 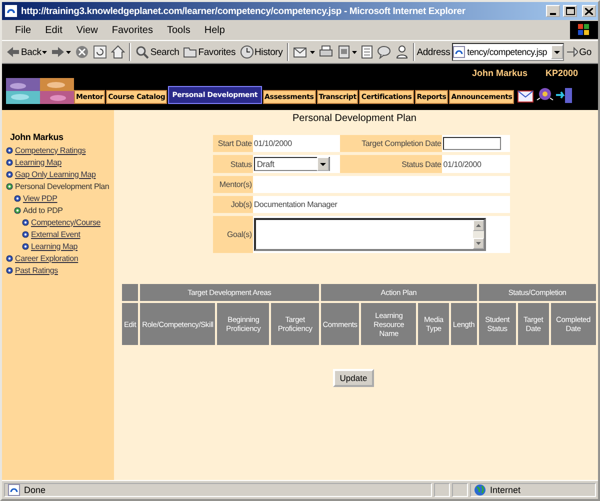 I want to click on address-label: Address, so click(x=433, y=52).